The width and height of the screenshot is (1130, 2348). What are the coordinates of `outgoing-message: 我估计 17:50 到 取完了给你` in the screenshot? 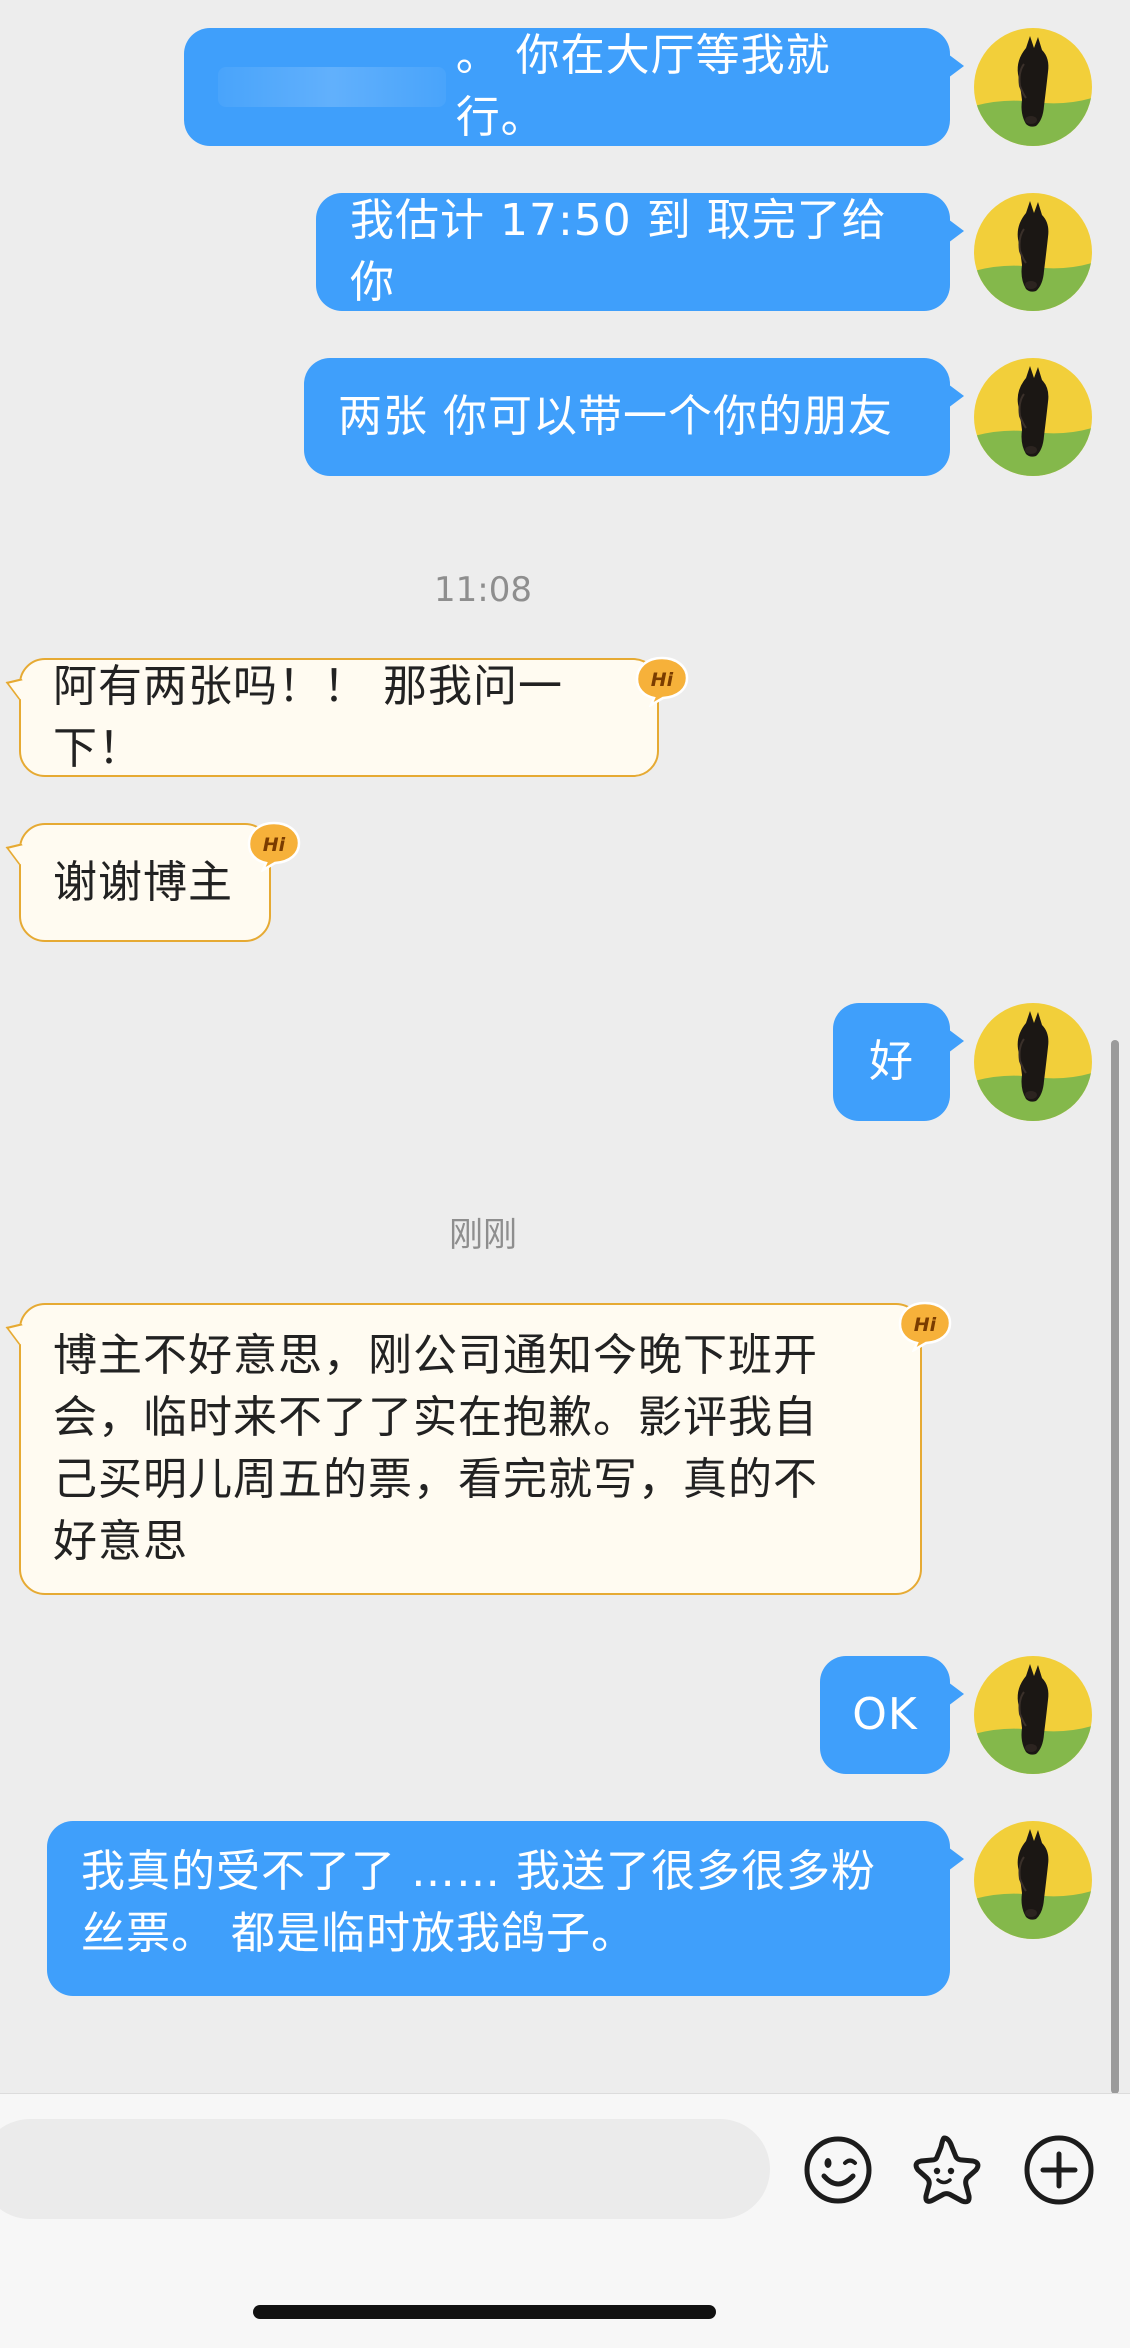 It's located at (640, 252).